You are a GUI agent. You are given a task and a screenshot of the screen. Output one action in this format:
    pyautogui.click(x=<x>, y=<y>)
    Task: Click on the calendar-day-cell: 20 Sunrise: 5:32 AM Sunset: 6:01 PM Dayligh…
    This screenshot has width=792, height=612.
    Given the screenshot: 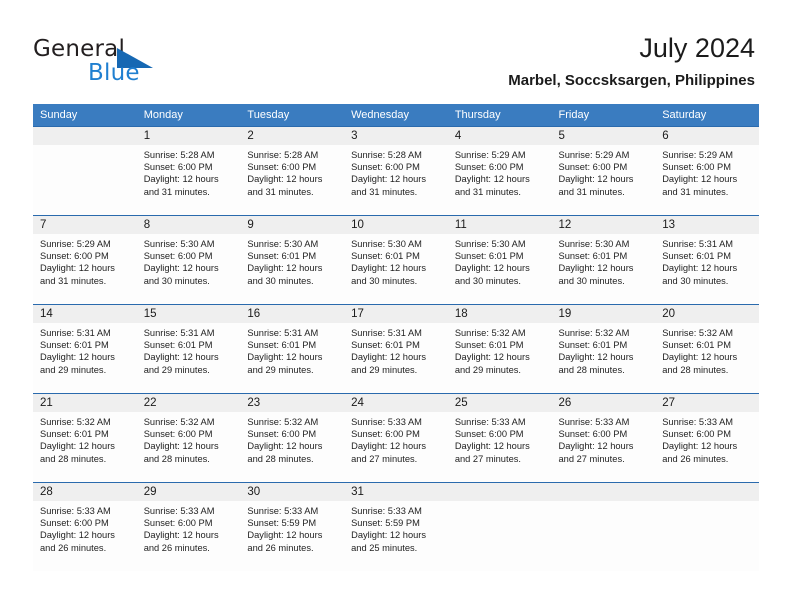 What is the action you would take?
    pyautogui.click(x=707, y=349)
    